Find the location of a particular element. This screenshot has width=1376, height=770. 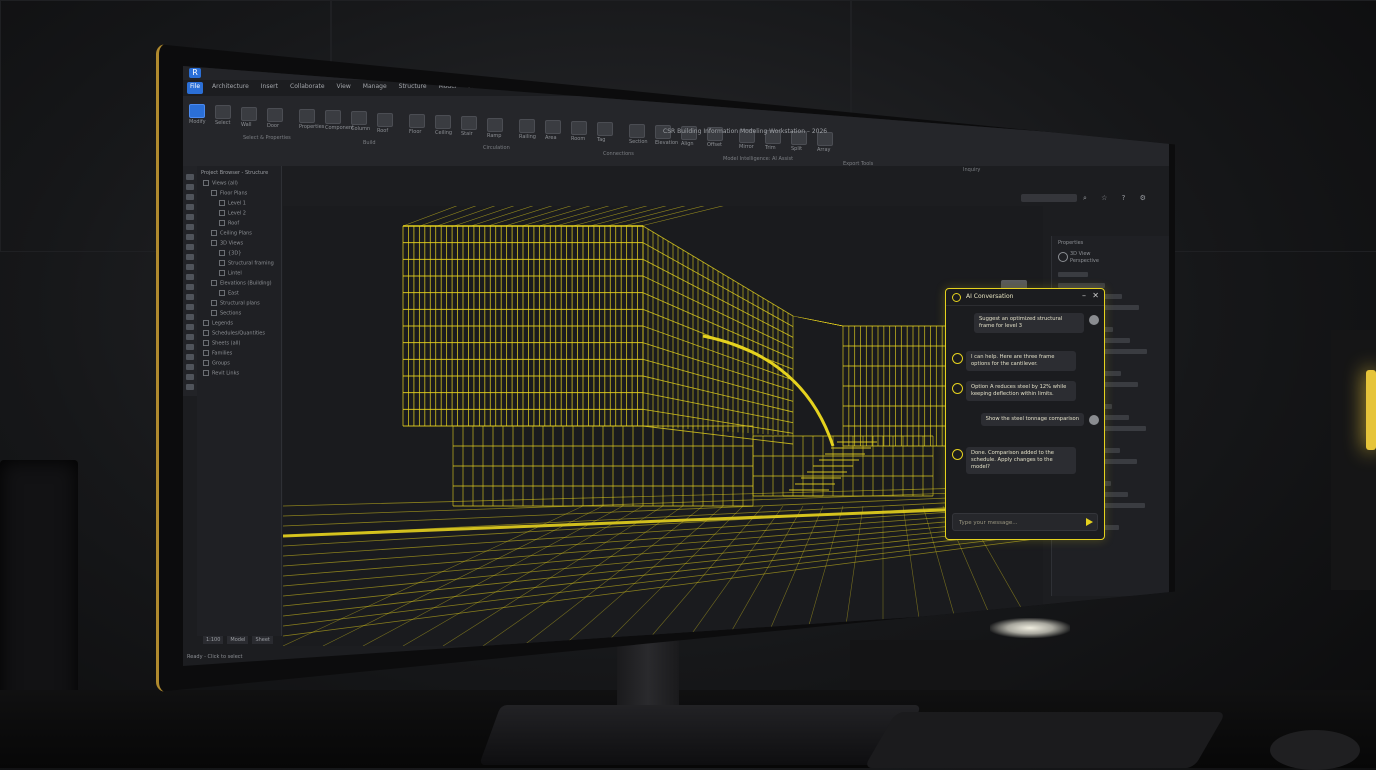

ai-message-input-box is located at coordinates (1025, 522).